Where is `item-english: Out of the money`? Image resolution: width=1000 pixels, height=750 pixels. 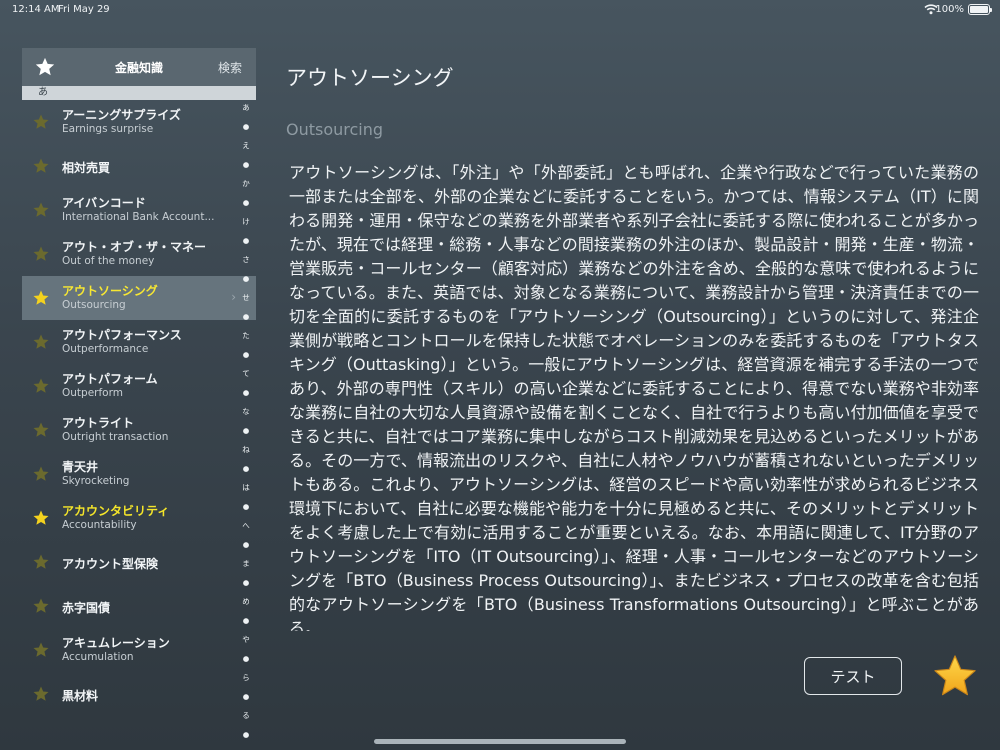 item-english: Out of the money is located at coordinates (108, 261).